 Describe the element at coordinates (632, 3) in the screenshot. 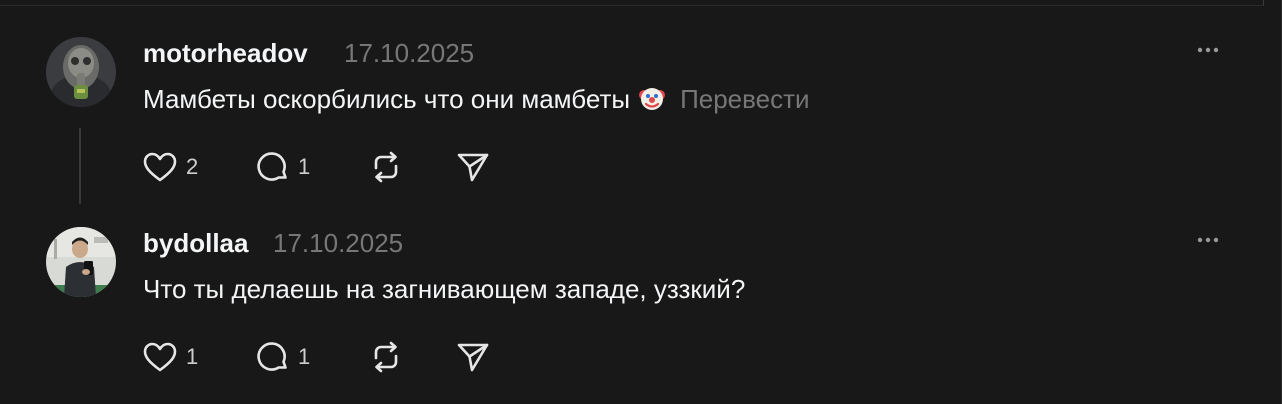

I see `previous-post-border` at that location.